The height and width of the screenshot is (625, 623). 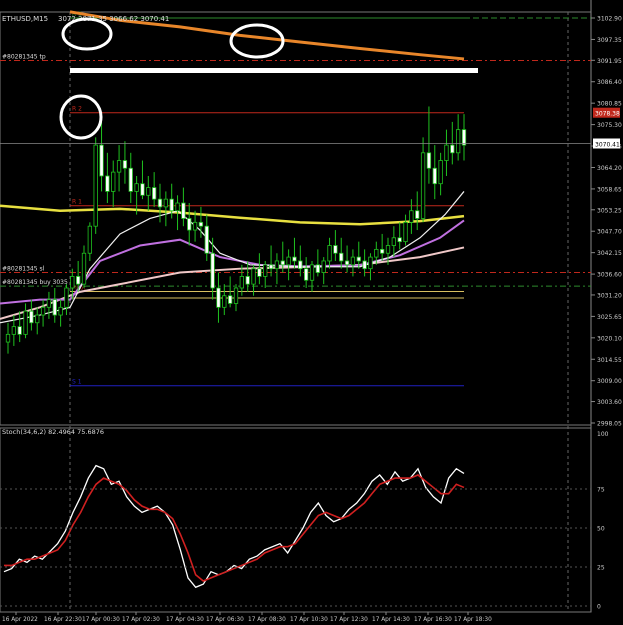 What do you see at coordinates (349, 620) in the screenshot?
I see `time-tick-label: 17 Apr 12:30` at bounding box center [349, 620].